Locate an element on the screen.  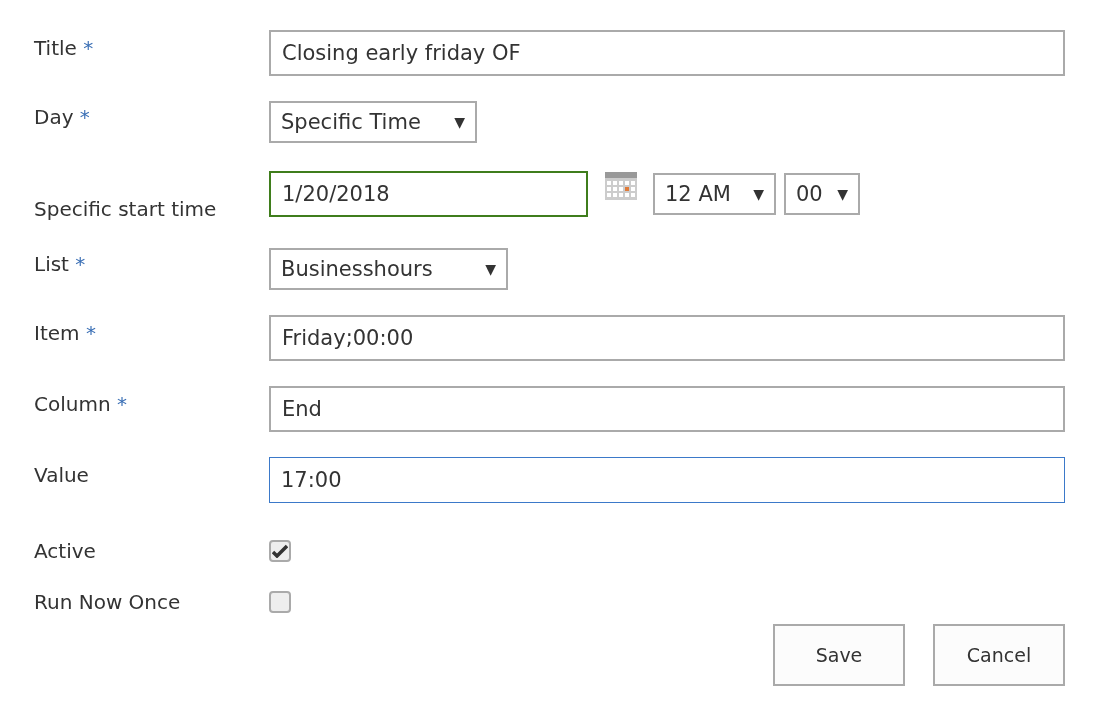
field-label: Active is located at coordinates (65, 551).